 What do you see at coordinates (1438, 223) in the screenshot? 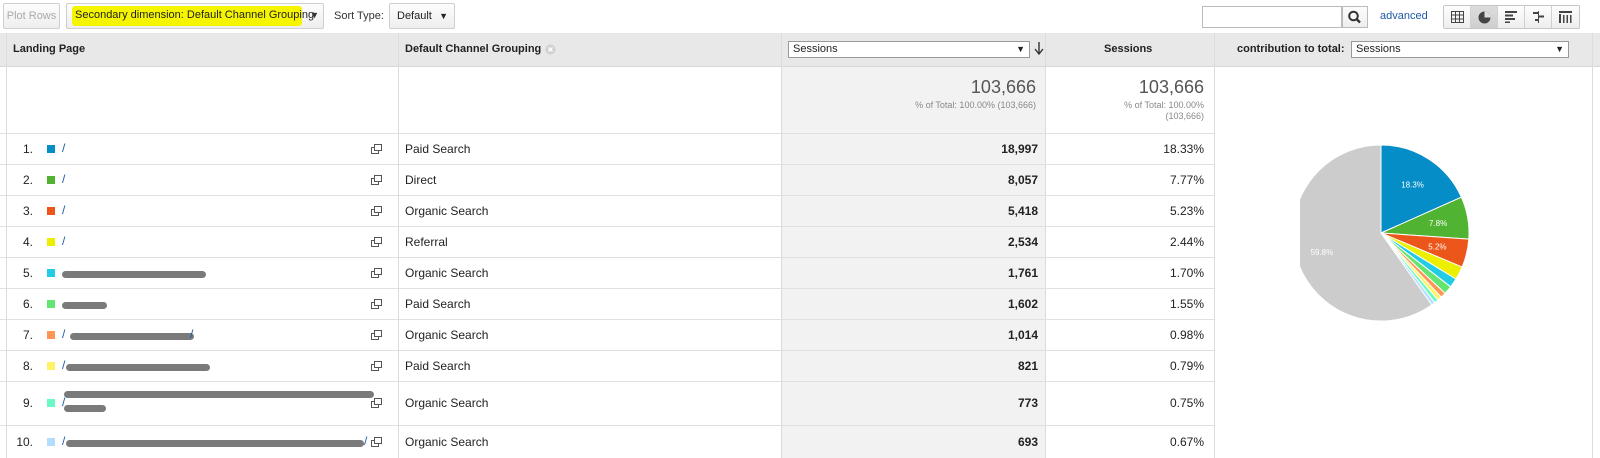
I see `pie-slice-label: 7.8%` at bounding box center [1438, 223].